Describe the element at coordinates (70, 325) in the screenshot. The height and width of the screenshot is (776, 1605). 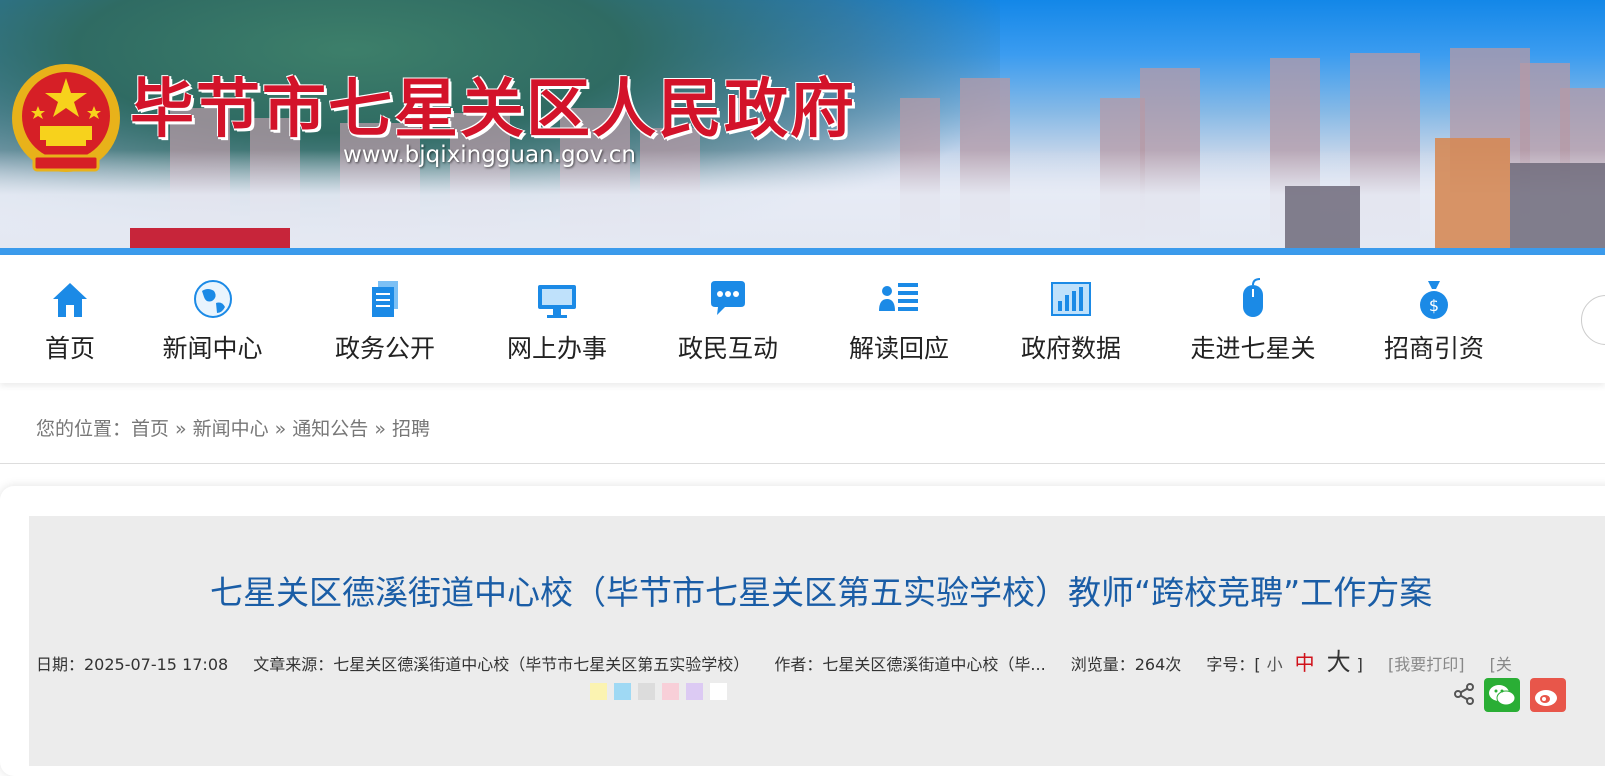
I see `nav-item-home: 首页` at that location.